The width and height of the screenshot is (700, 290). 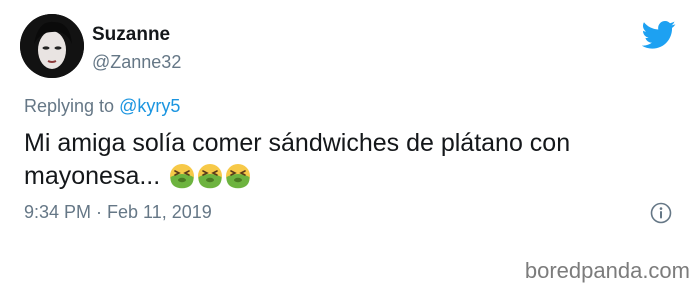 I want to click on info-icon, so click(x=661, y=213).